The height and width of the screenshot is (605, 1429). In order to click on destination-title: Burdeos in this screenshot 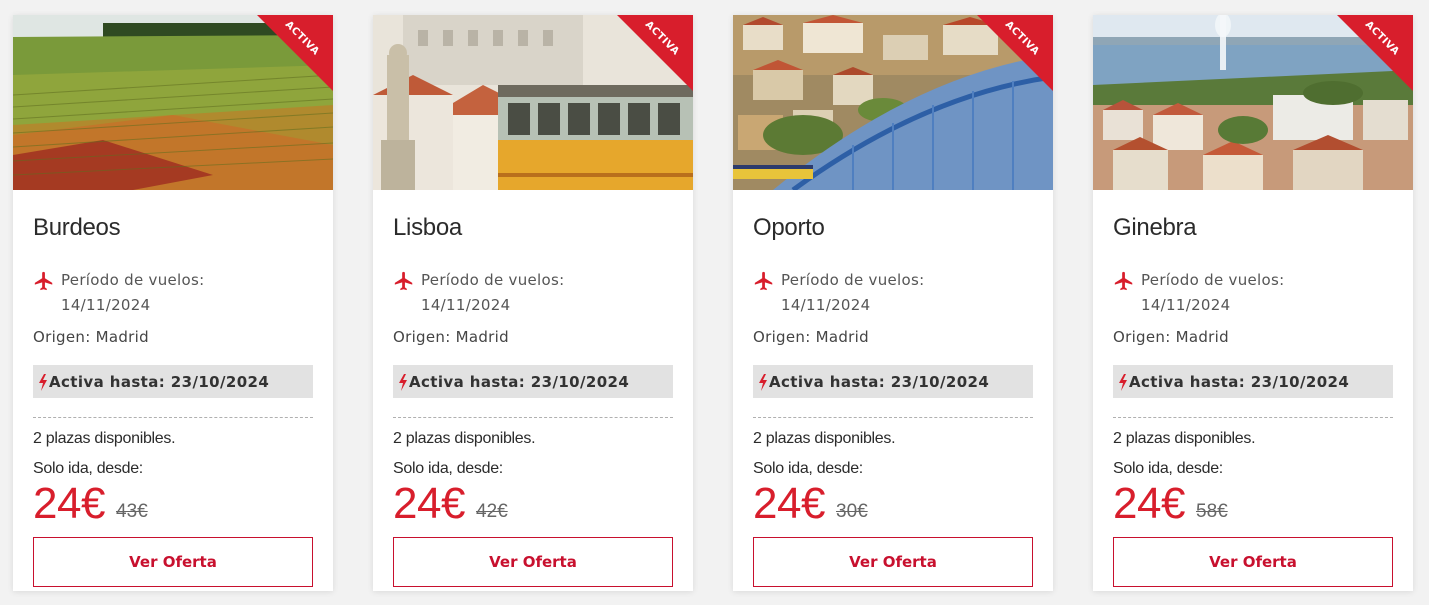, I will do `click(77, 227)`.